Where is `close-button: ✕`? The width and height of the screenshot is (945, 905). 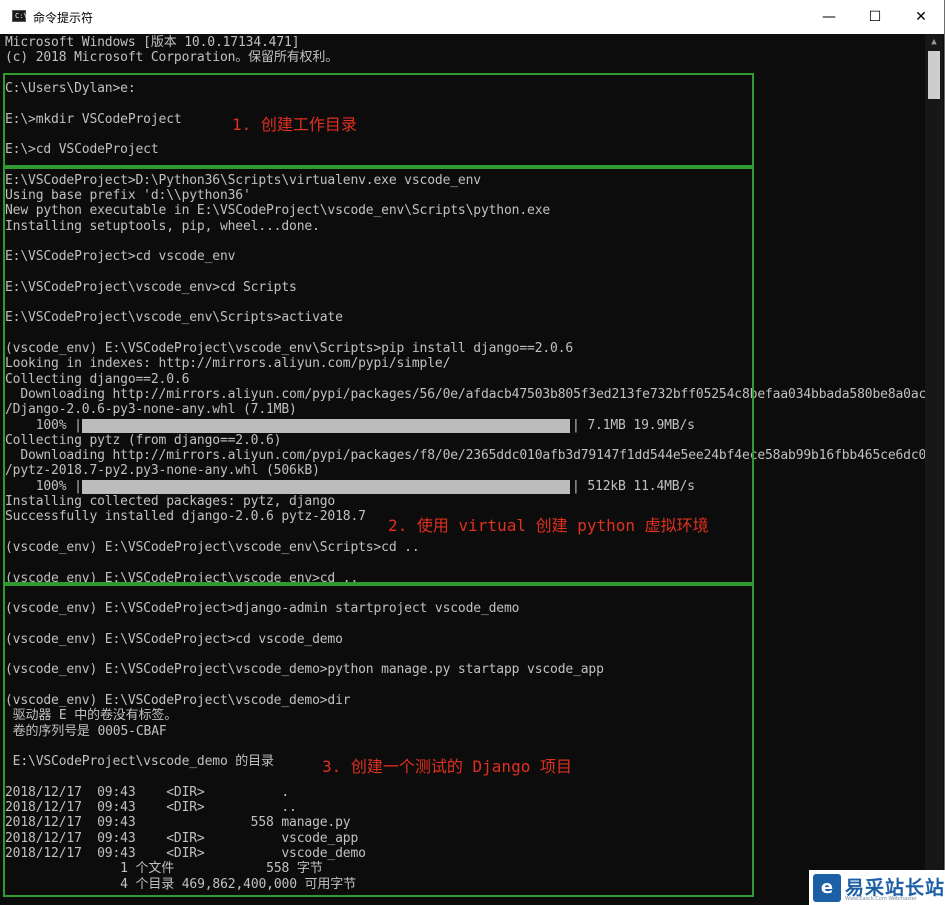 close-button: ✕ is located at coordinates (921, 17).